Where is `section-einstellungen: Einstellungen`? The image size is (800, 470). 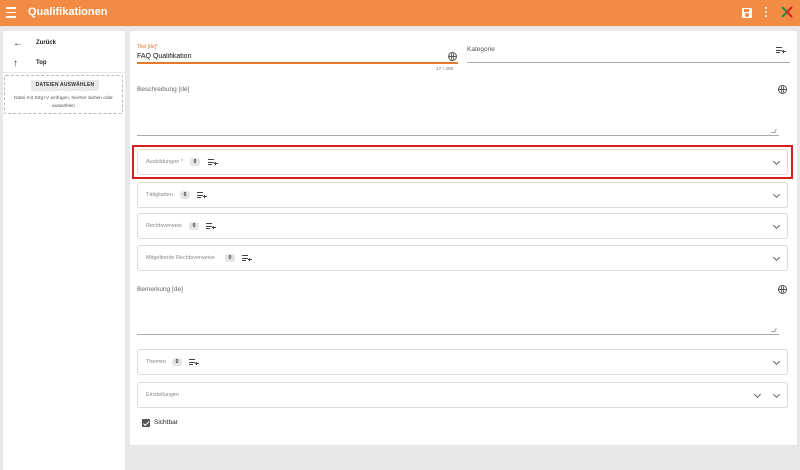 section-einstellungen: Einstellungen is located at coordinates (462, 395).